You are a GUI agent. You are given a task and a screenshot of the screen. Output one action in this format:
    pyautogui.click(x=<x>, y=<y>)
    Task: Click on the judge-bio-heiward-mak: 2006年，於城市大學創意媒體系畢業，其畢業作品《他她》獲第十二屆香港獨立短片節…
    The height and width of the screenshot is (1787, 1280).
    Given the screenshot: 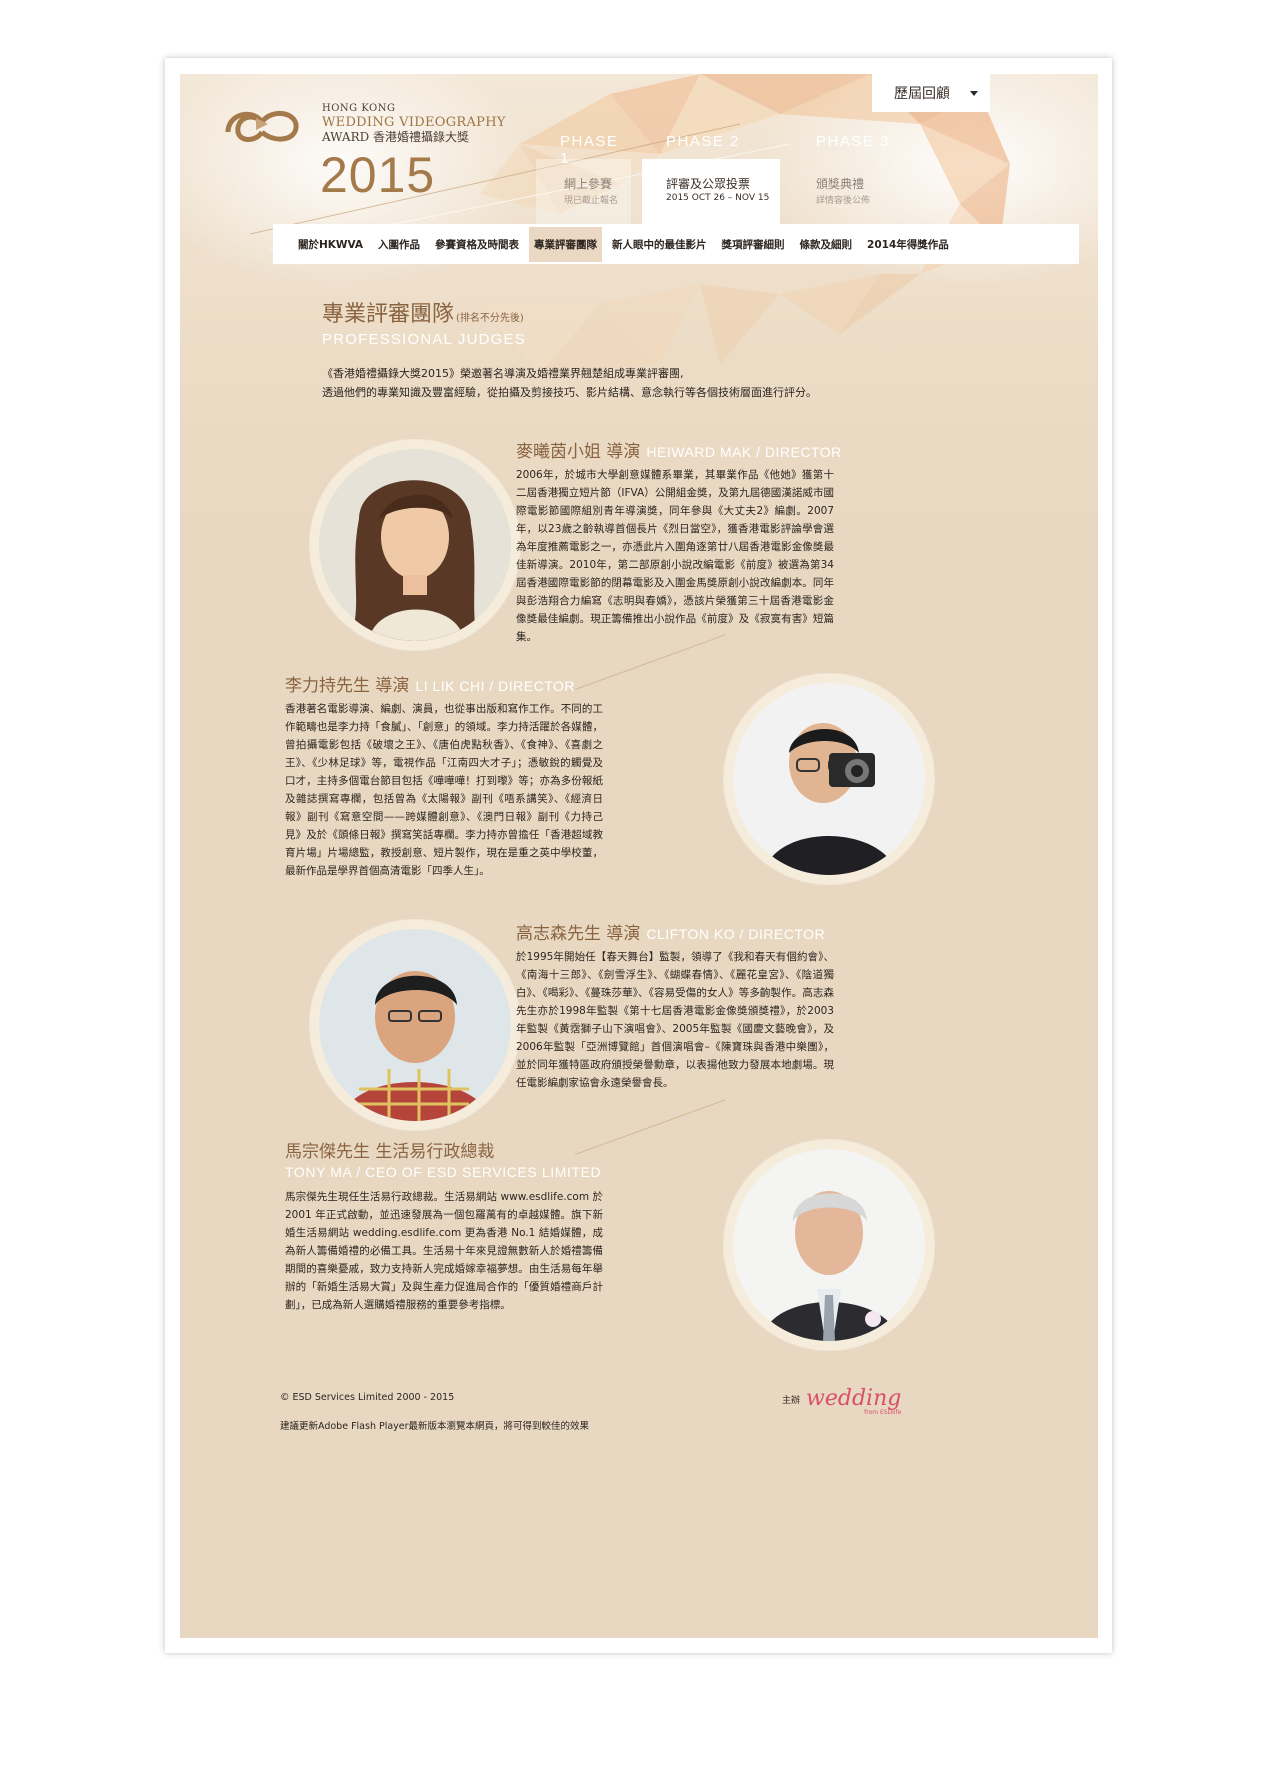 What is the action you would take?
    pyautogui.click(x=675, y=556)
    